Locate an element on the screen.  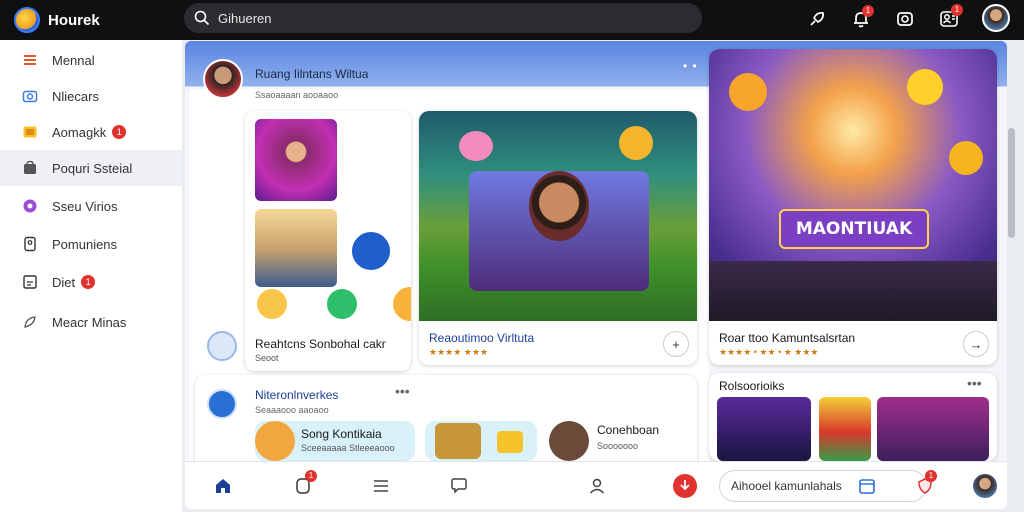
sidebar-item-pomuniens: Pomuniens is located at coordinates (91, 244).